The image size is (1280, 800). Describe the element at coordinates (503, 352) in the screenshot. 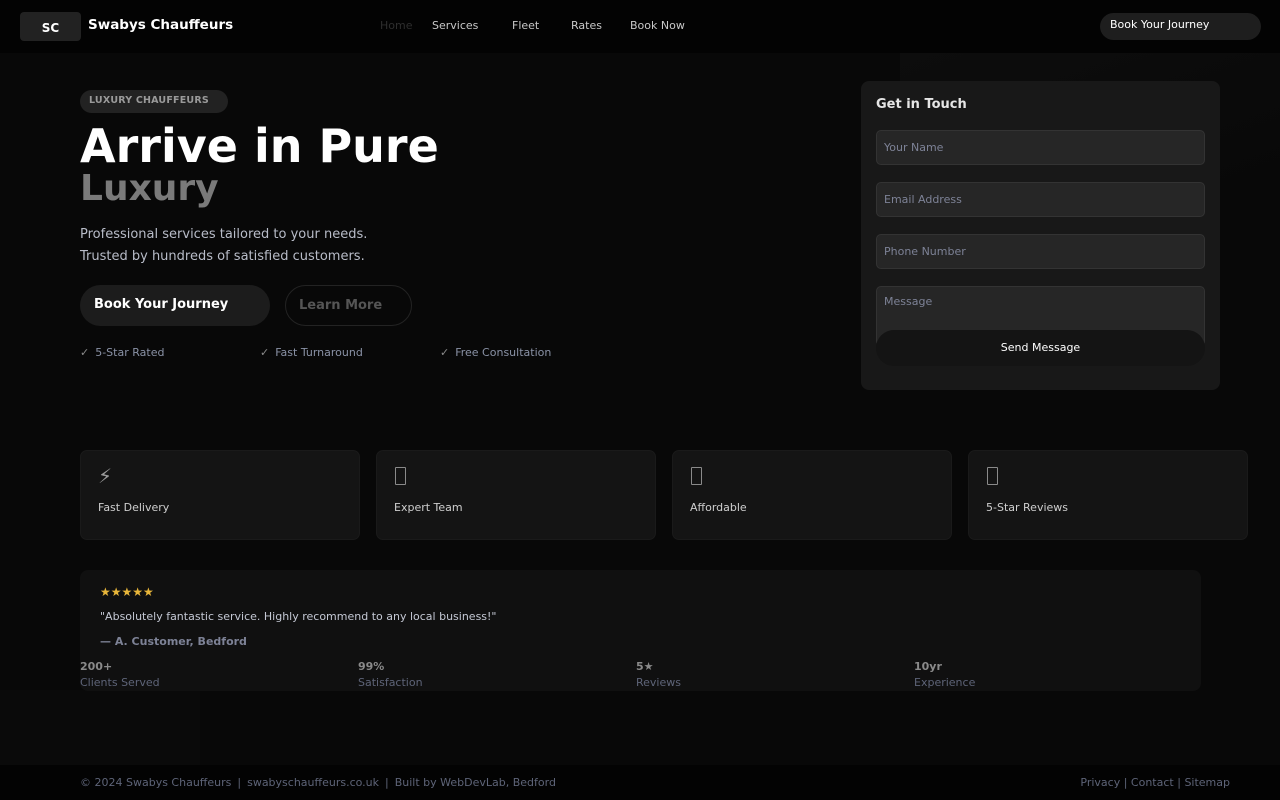

I see `feature-check-label: Free Consultation` at that location.